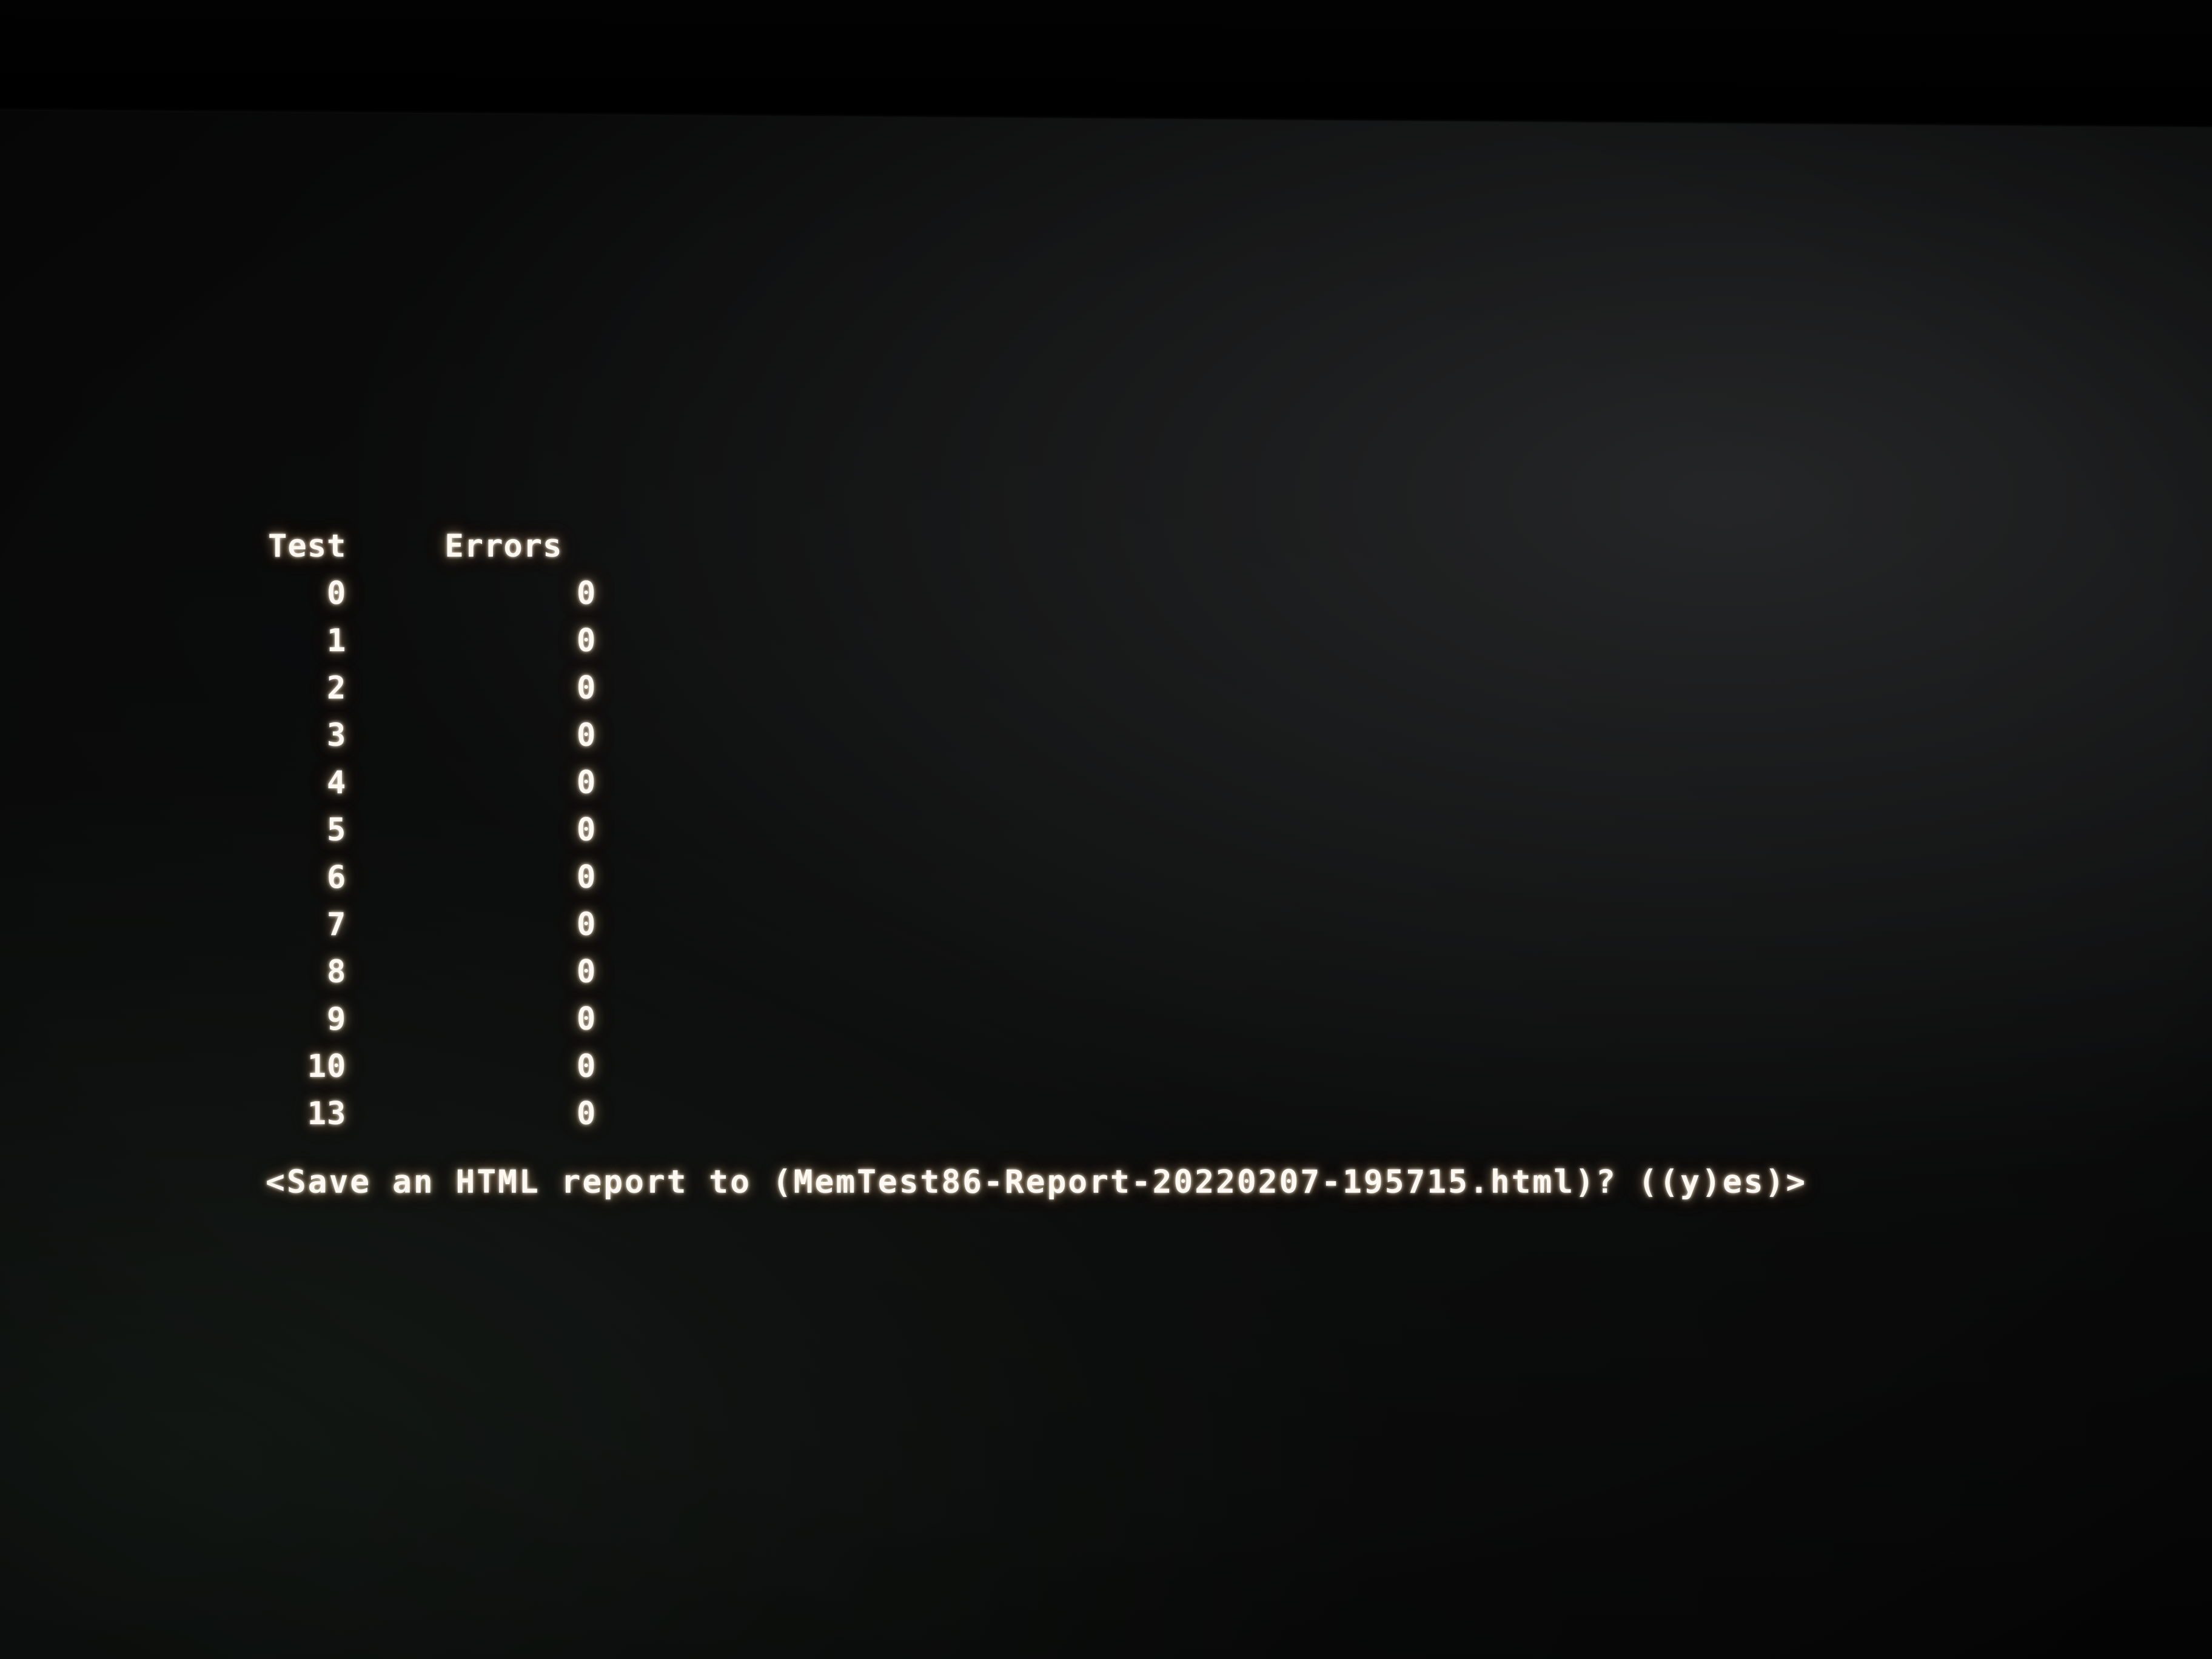 The image size is (2212, 1659). I want to click on table-header: Test Errors, so click(431, 546).